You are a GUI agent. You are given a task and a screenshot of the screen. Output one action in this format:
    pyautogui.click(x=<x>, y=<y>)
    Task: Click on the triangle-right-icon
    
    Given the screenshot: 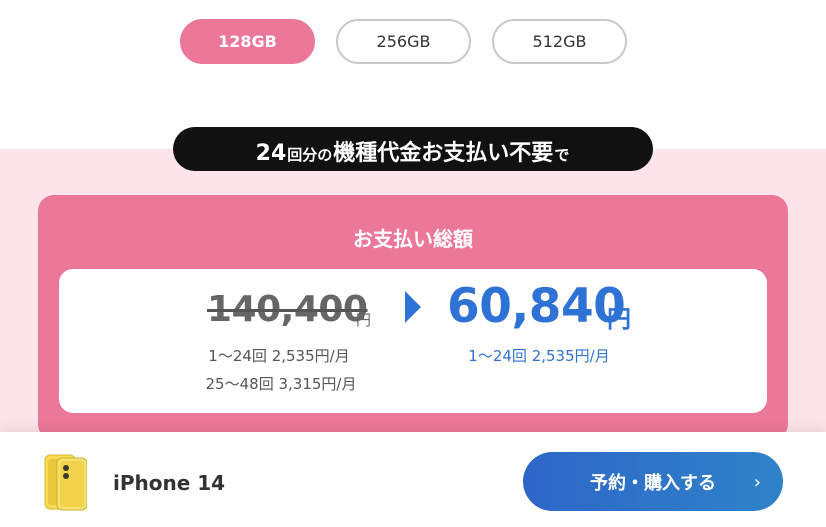 What is the action you would take?
    pyautogui.click(x=413, y=307)
    